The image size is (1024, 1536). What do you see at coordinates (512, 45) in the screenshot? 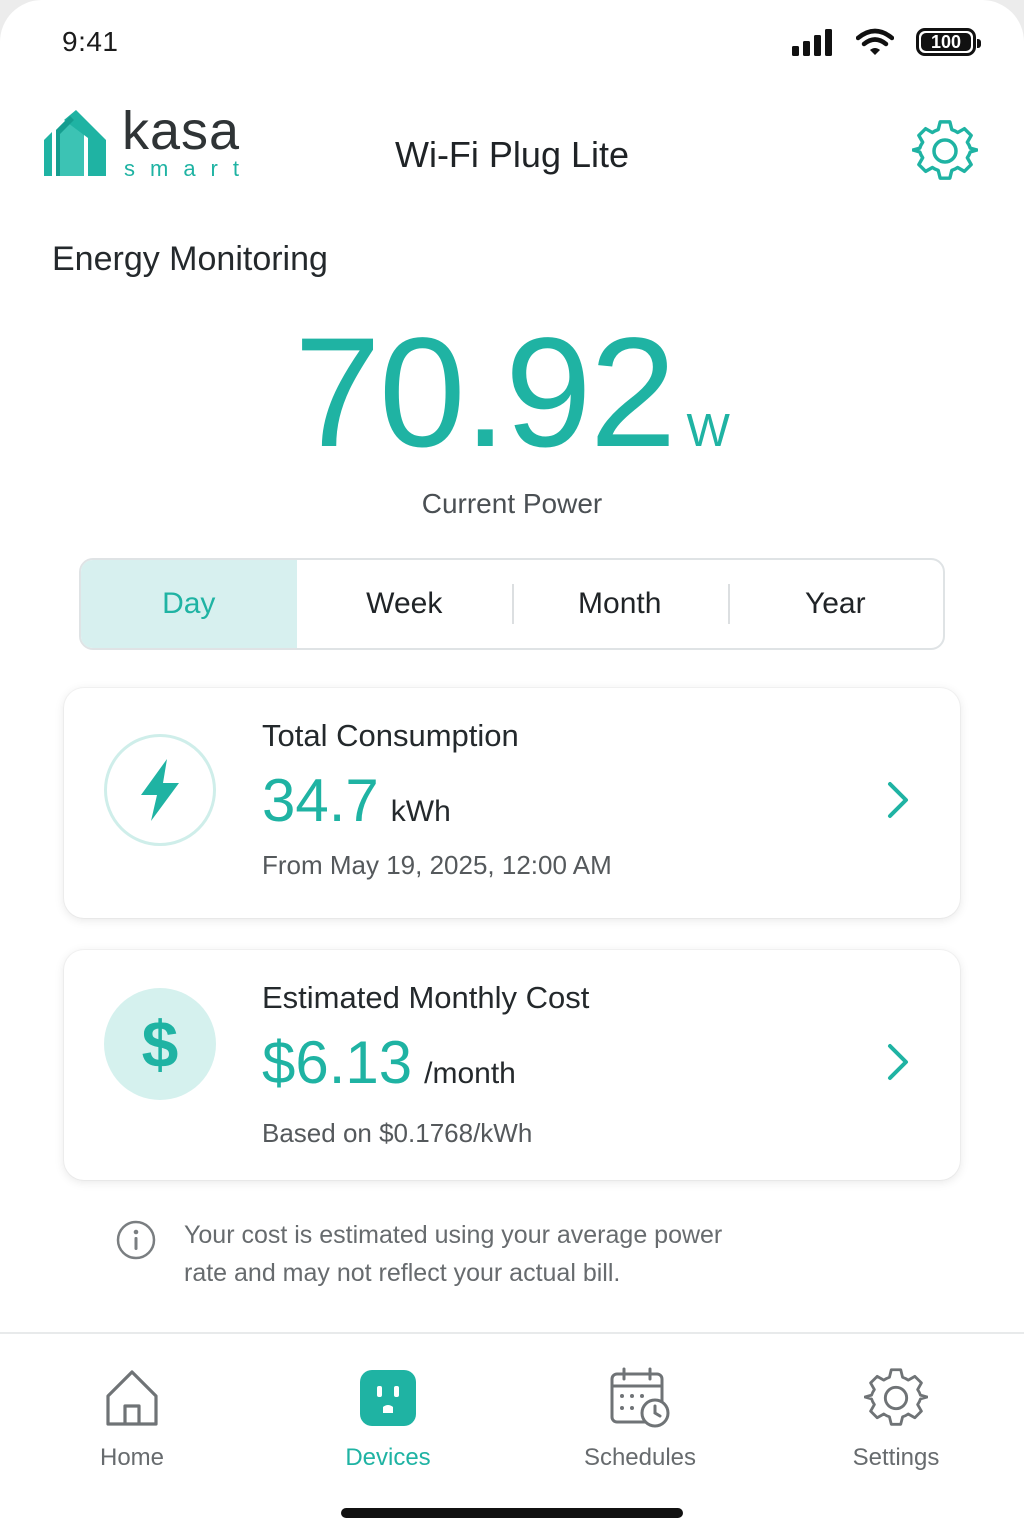
I see `status-bar: 9:41 100` at bounding box center [512, 45].